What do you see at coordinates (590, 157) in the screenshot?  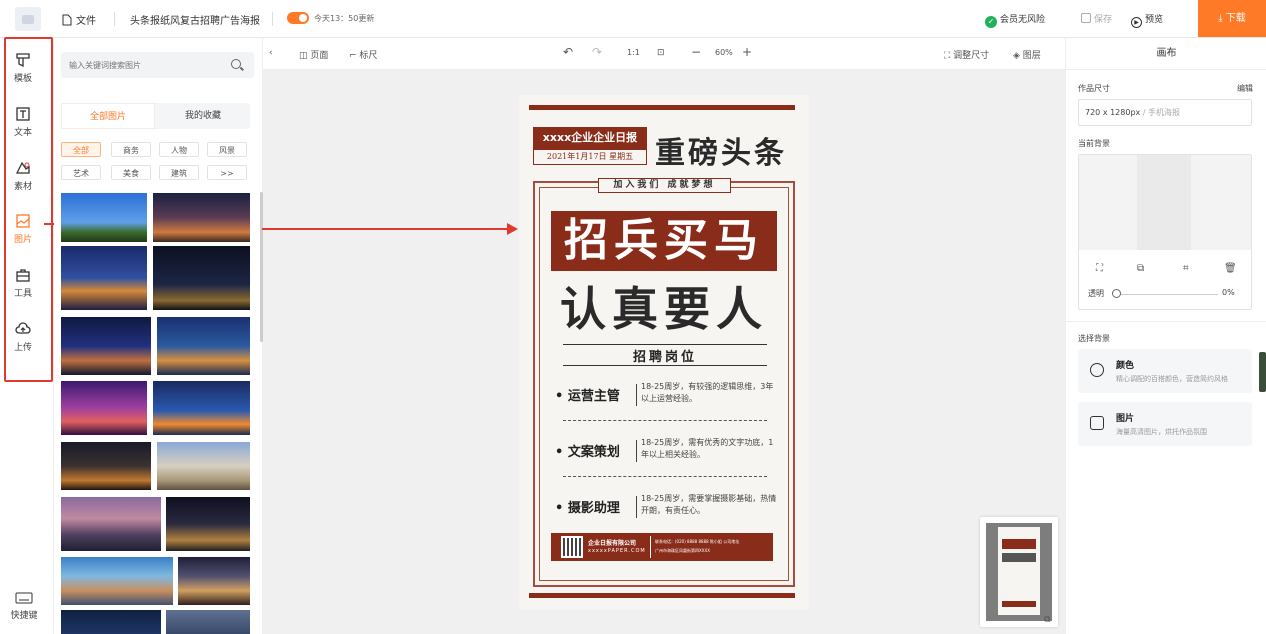 I see `poster-date: 2021年1月17日 星期五` at bounding box center [590, 157].